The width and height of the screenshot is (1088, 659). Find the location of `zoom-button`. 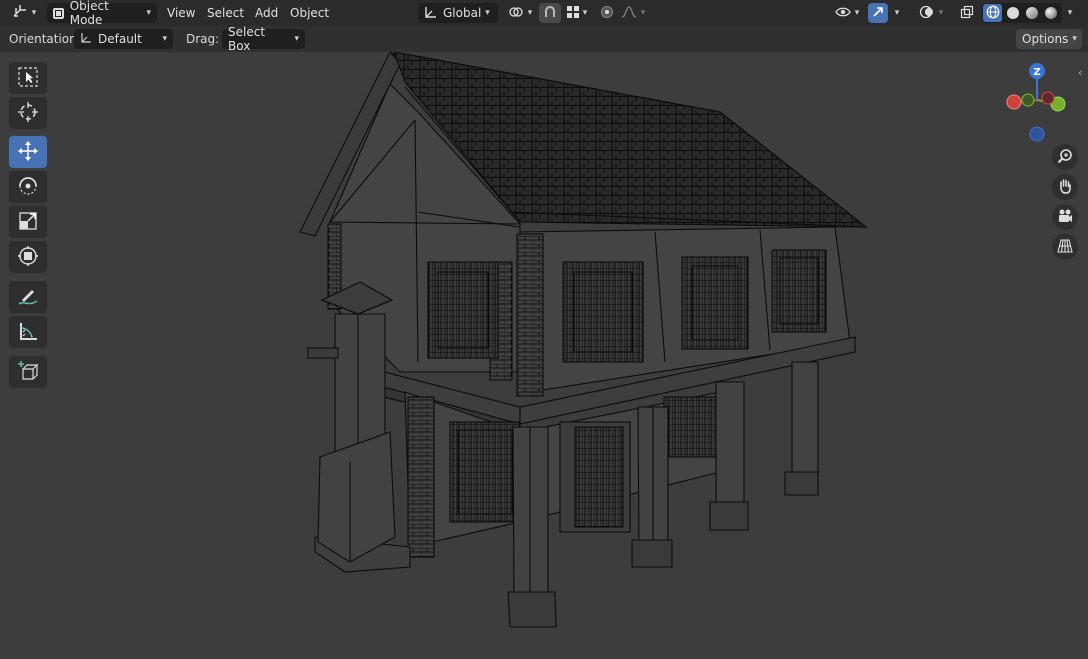

zoom-button is located at coordinates (1065, 157).